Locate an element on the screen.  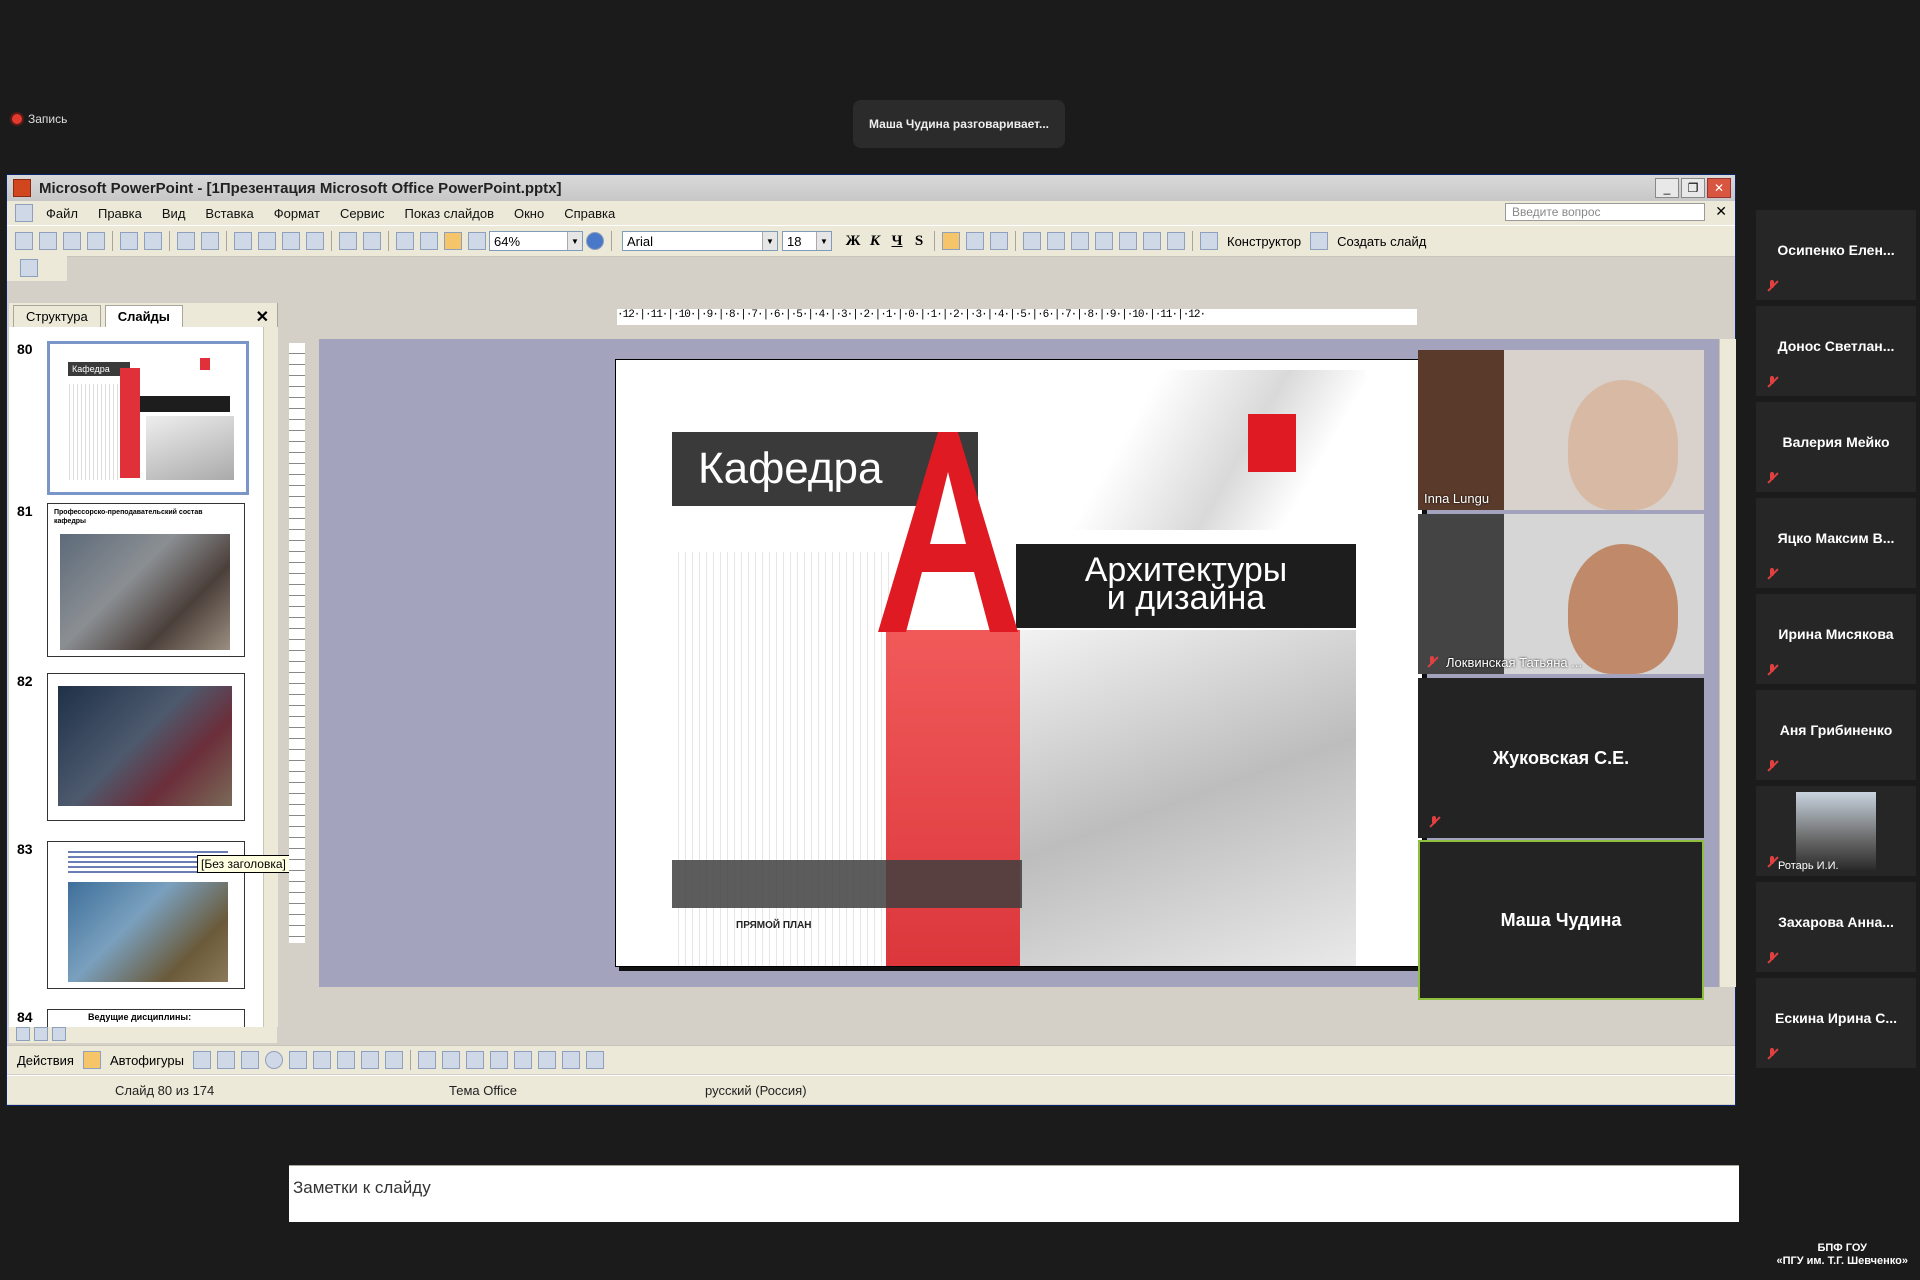
slideshow-view-icon is located at coordinates (59, 1034).